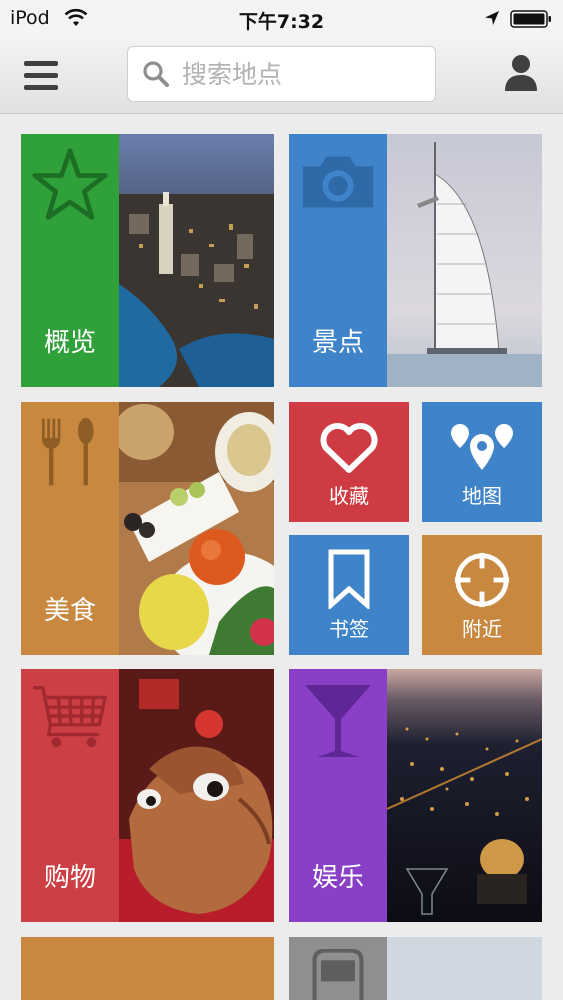 The image size is (563, 1000). I want to click on nav-bar, so click(281, 76).